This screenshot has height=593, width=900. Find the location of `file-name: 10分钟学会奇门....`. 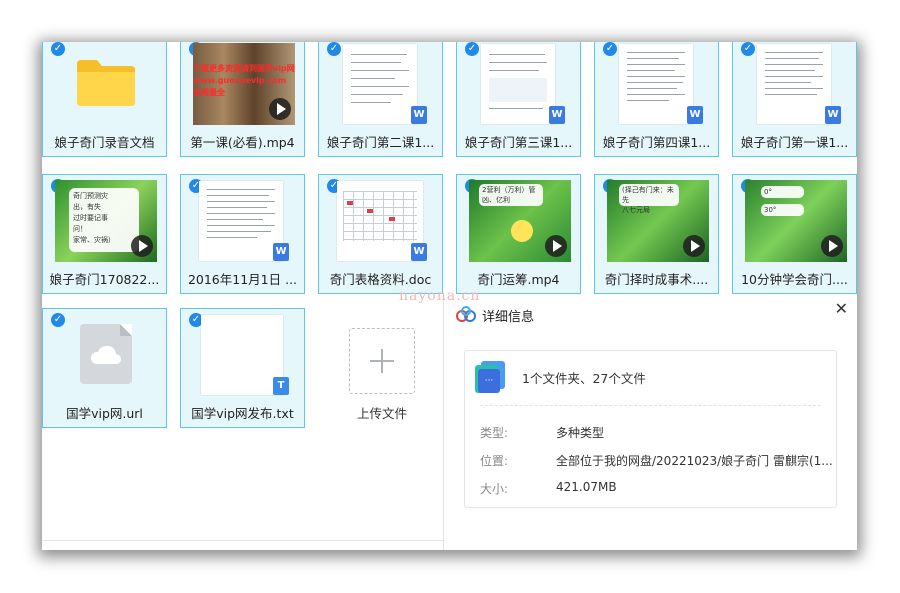

file-name: 10分钟学会奇门.... is located at coordinates (794, 279).